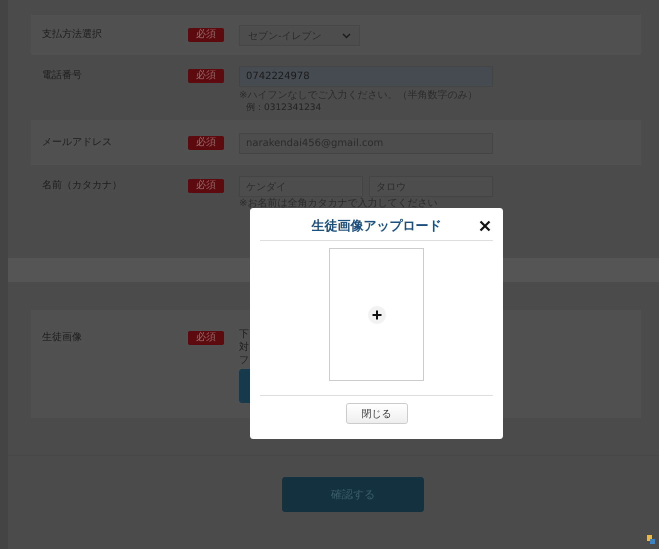 This screenshot has width=659, height=549. Describe the element at coordinates (366, 76) in the screenshot. I see `input-field: 0742224978` at that location.